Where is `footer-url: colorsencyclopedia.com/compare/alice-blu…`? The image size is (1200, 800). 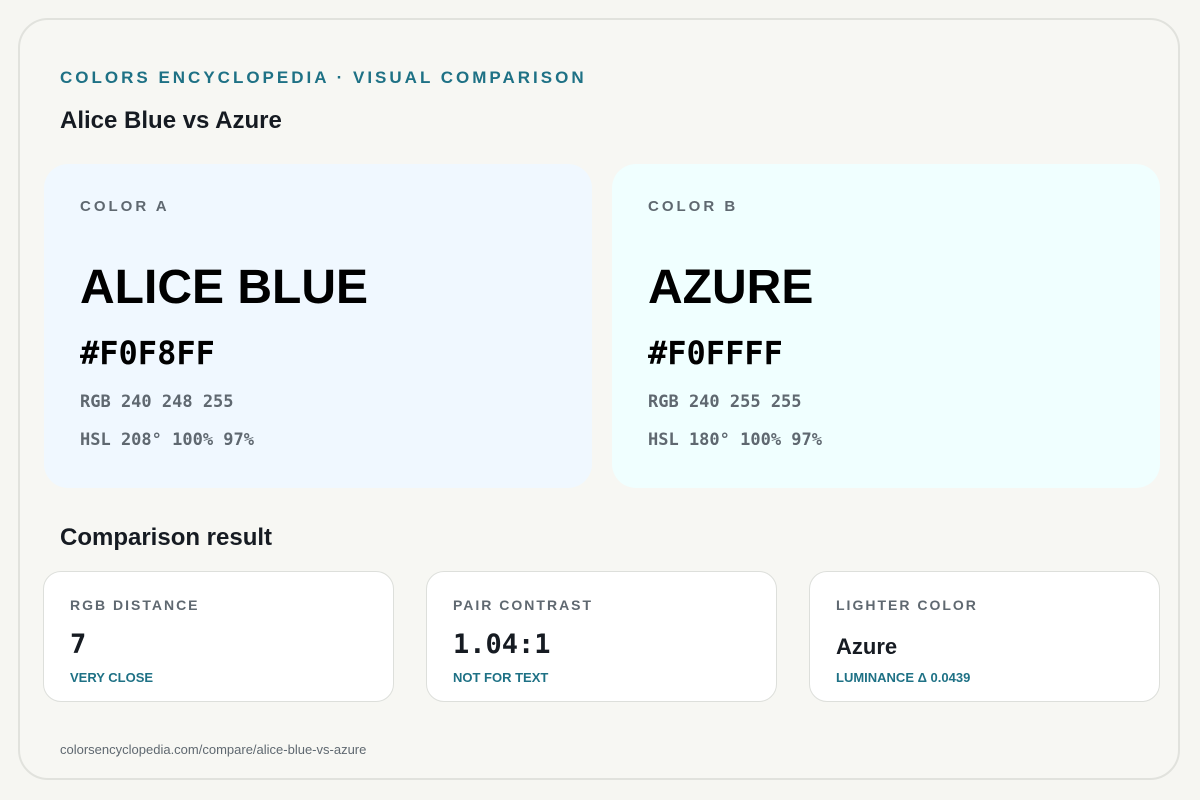 footer-url: colorsencyclopedia.com/compare/alice-blu… is located at coordinates (213, 749).